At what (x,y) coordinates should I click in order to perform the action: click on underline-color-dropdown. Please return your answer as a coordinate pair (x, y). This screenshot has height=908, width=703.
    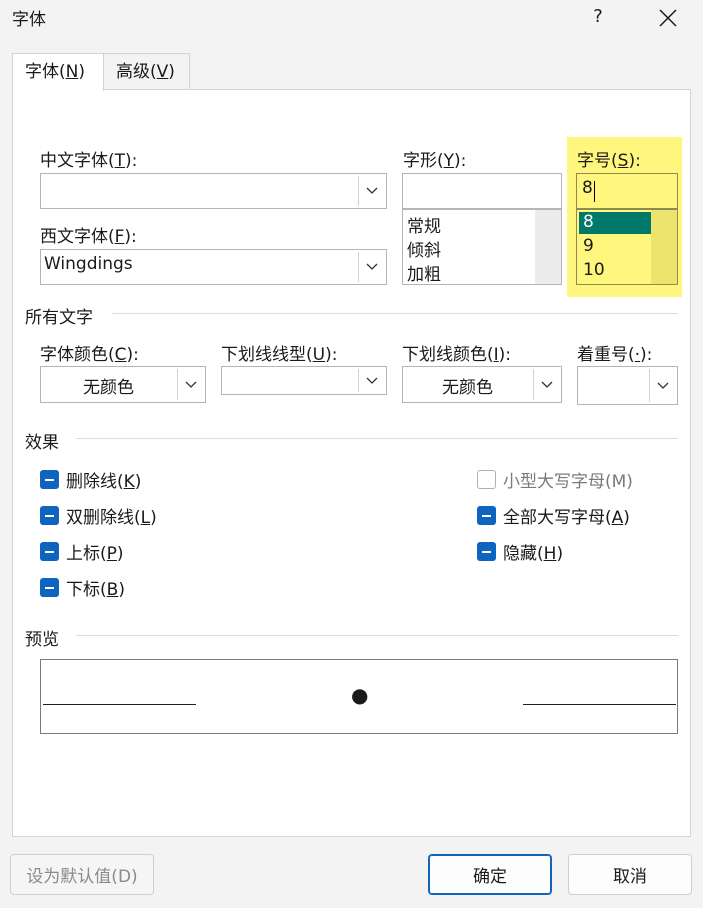
    Looking at the image, I should click on (546, 384).